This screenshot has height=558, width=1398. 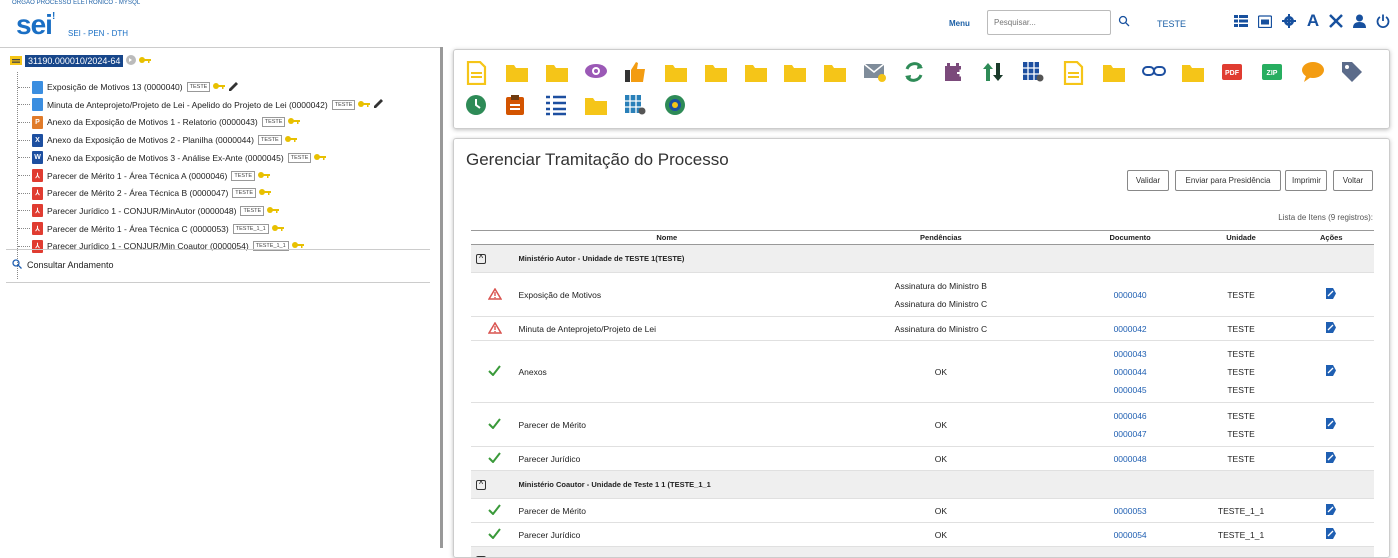 I want to click on pdf-export-icon: PDF, so click(x=1234, y=74).